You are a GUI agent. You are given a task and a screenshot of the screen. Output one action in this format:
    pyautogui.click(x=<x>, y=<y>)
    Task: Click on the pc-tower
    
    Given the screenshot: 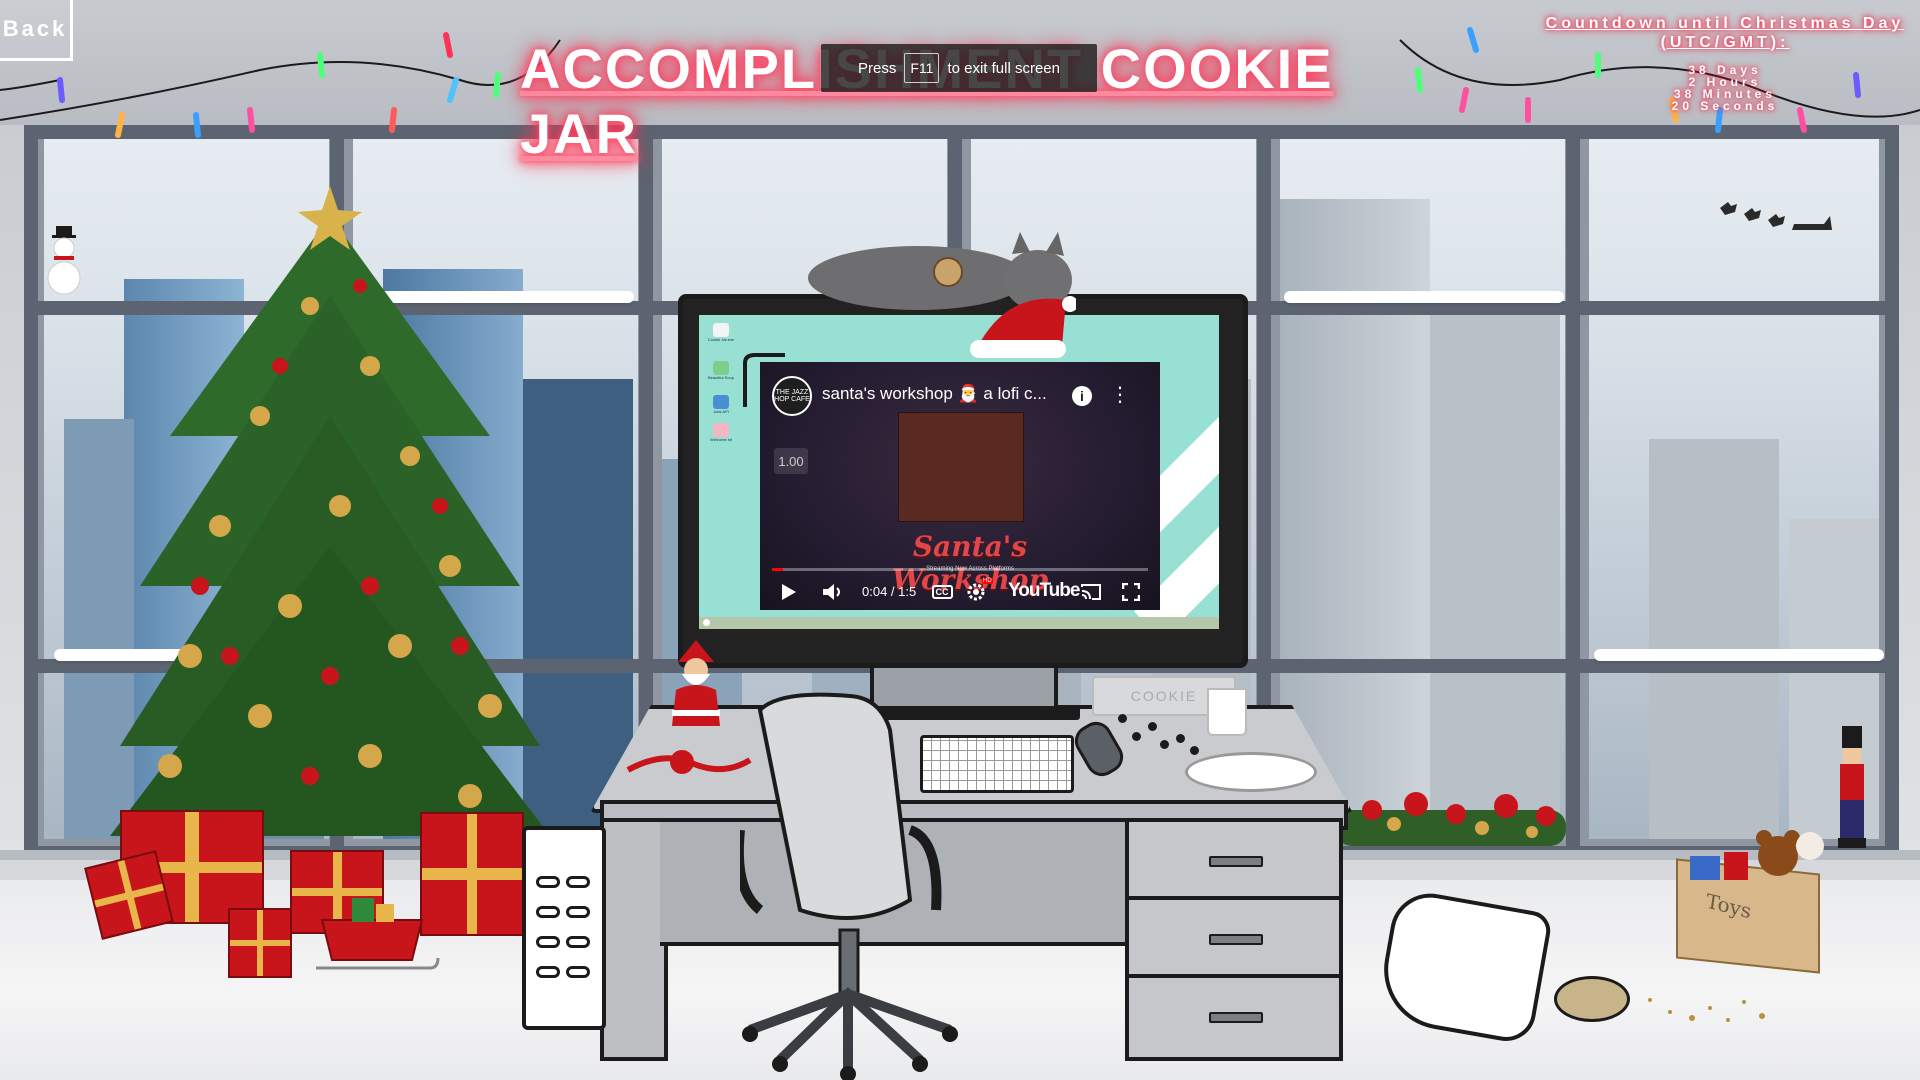 What is the action you would take?
    pyautogui.click(x=564, y=928)
    